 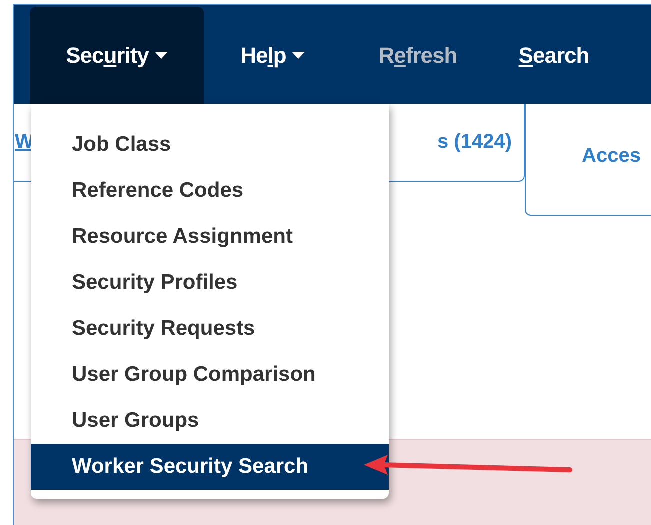 I want to click on menu-item: User Group Comparison, so click(x=210, y=375).